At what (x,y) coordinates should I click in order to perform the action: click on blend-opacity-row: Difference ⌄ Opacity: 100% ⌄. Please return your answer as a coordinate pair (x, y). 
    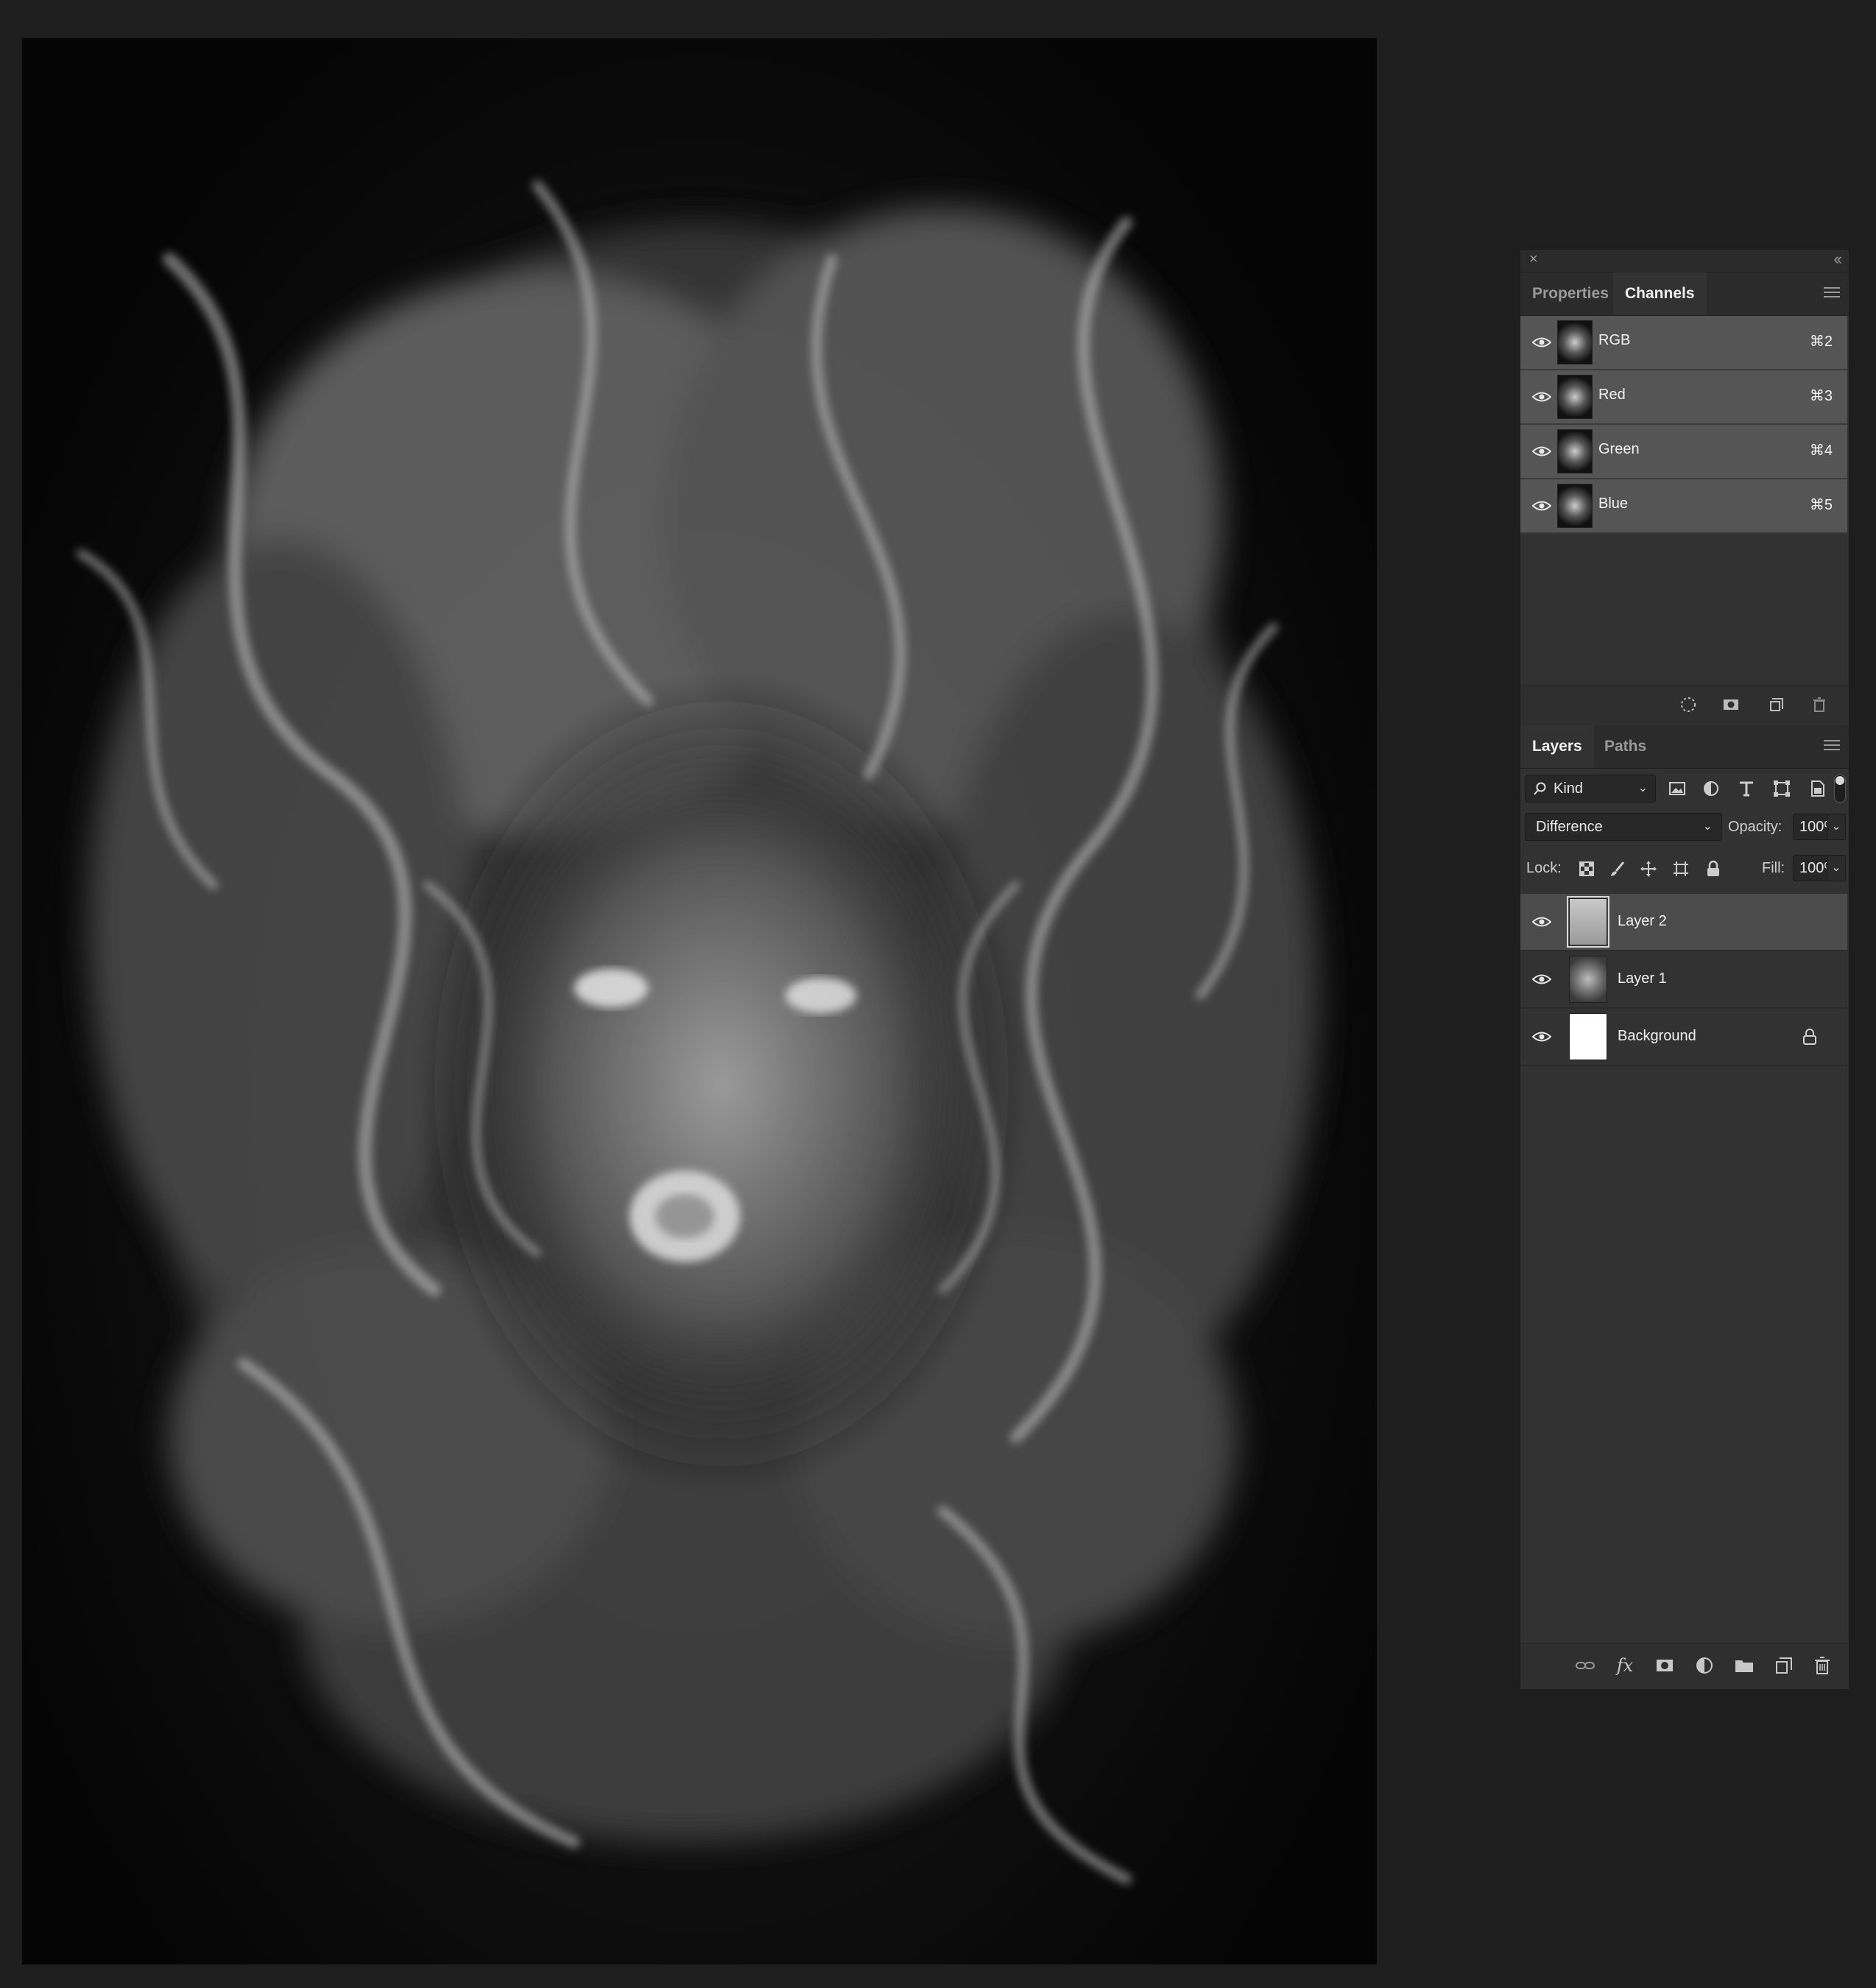
    Looking at the image, I should click on (1685, 829).